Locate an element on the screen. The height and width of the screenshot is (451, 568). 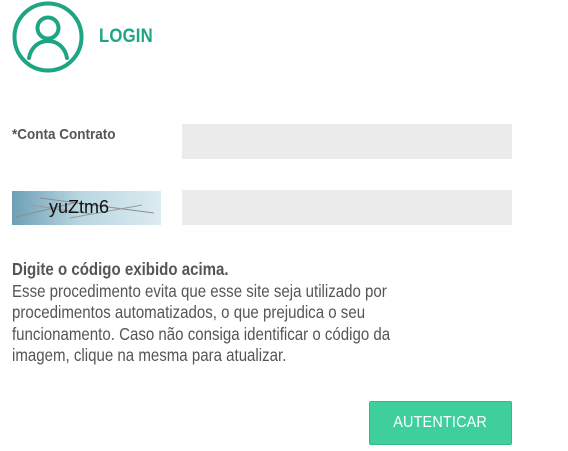
instructions-line: imagem, clique na mesma para atualizar. is located at coordinates (149, 355).